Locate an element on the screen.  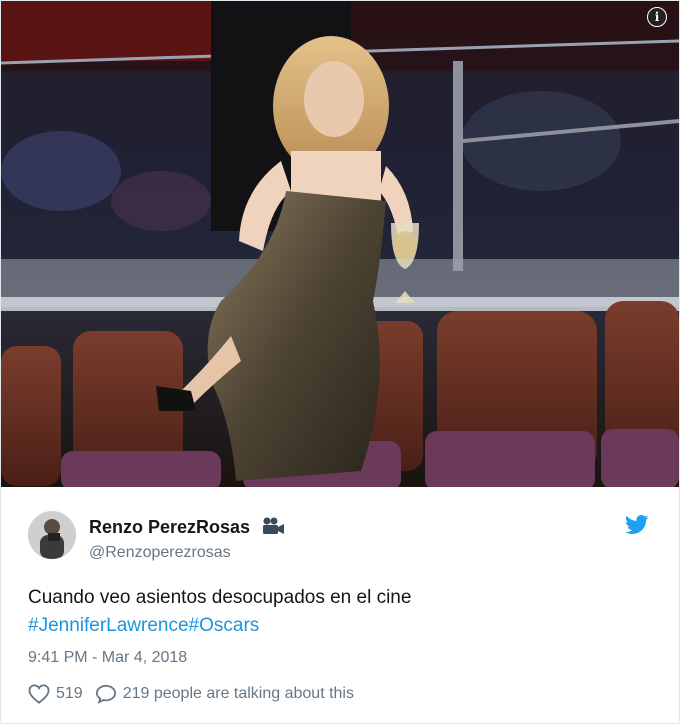
timestamp: 9:41 PM - Mar 4, 2018 is located at coordinates (107, 658).